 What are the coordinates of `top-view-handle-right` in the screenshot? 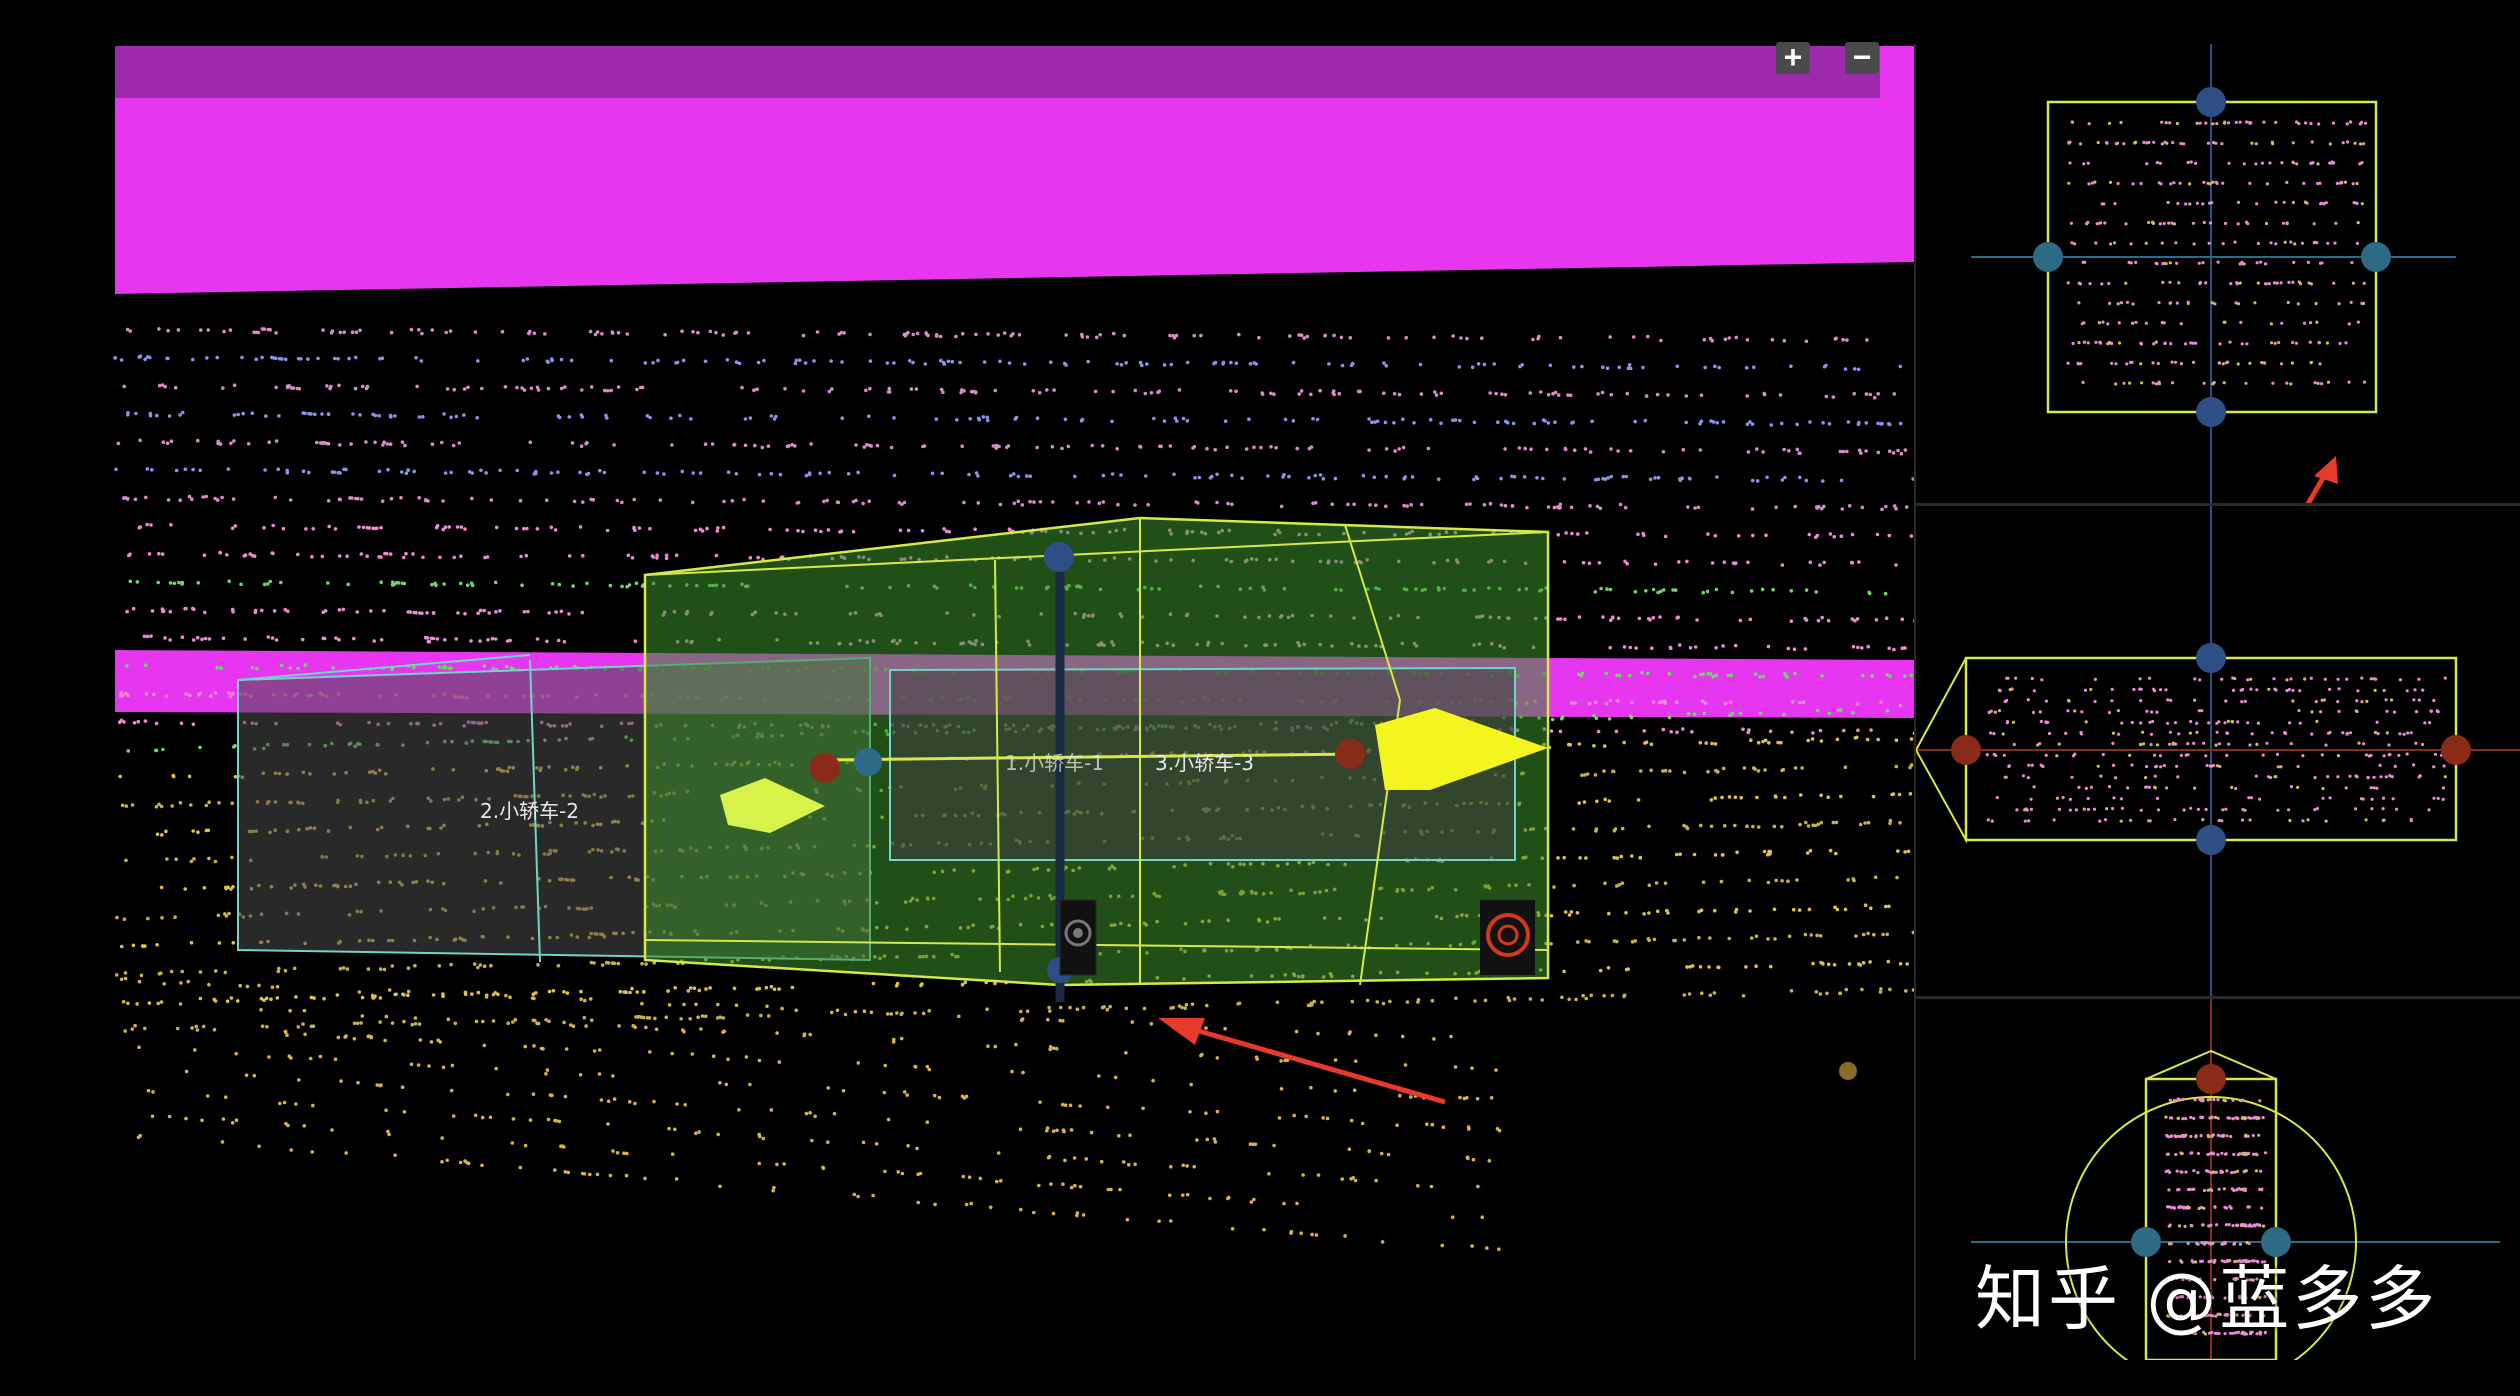 It's located at (2376, 257).